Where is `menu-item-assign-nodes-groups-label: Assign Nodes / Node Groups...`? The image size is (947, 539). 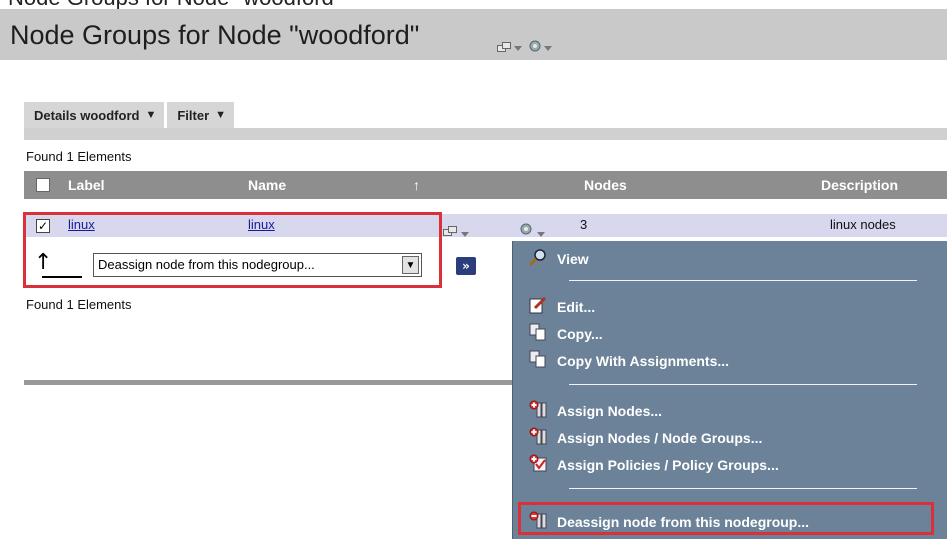
menu-item-assign-nodes-groups-label: Assign Nodes / Node Groups... is located at coordinates (660, 437).